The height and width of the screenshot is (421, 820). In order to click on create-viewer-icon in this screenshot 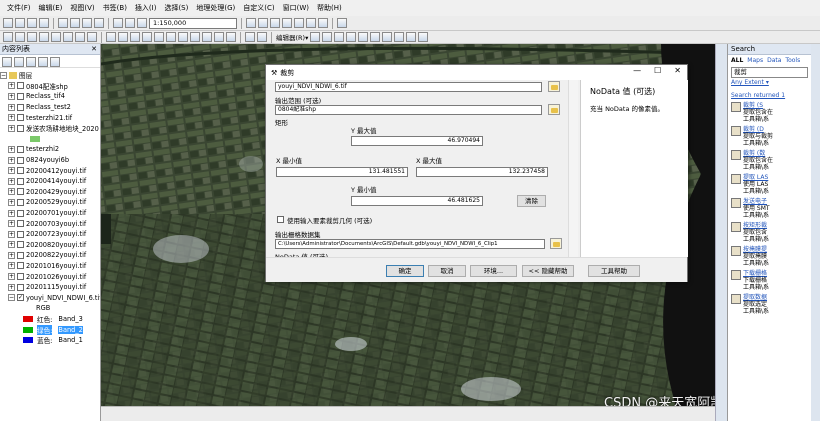, I will do `click(231, 37)`.